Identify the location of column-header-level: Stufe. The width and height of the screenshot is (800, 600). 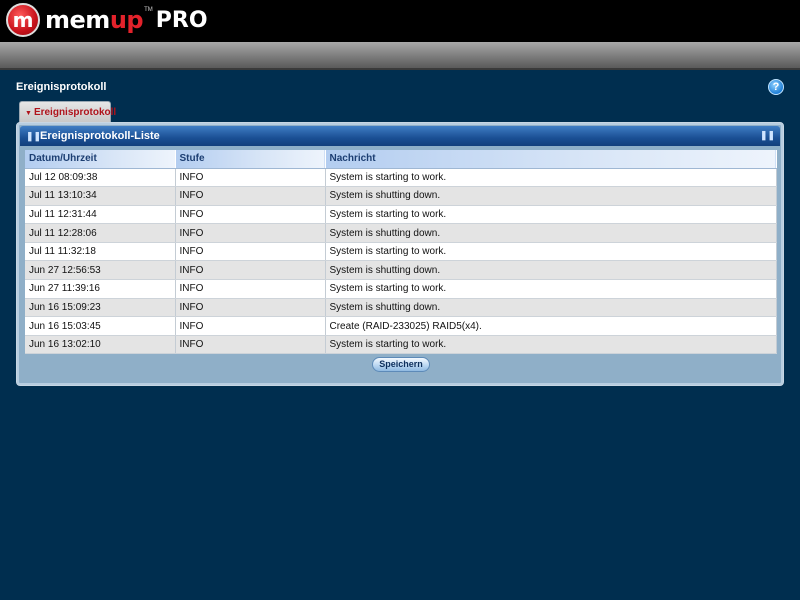
(250, 159).